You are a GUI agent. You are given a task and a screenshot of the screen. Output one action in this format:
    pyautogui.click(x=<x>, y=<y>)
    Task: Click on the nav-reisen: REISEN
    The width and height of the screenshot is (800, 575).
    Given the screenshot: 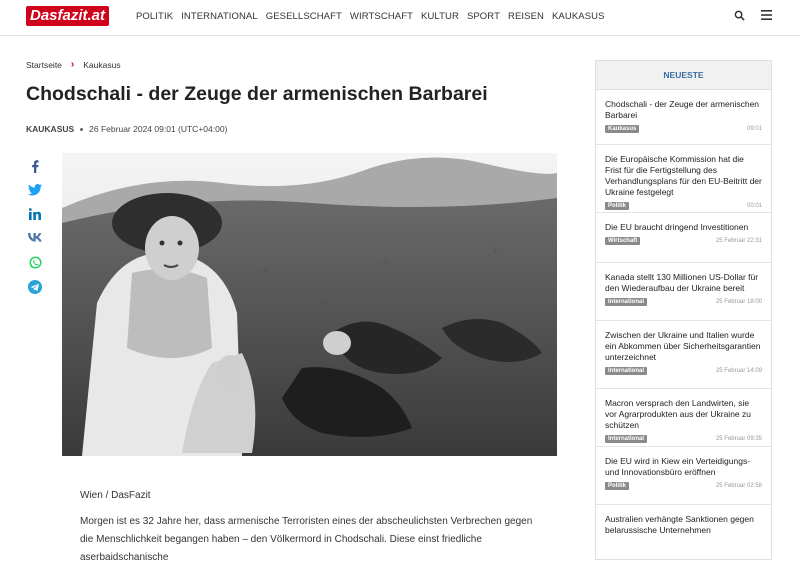 What is the action you would take?
    pyautogui.click(x=526, y=16)
    